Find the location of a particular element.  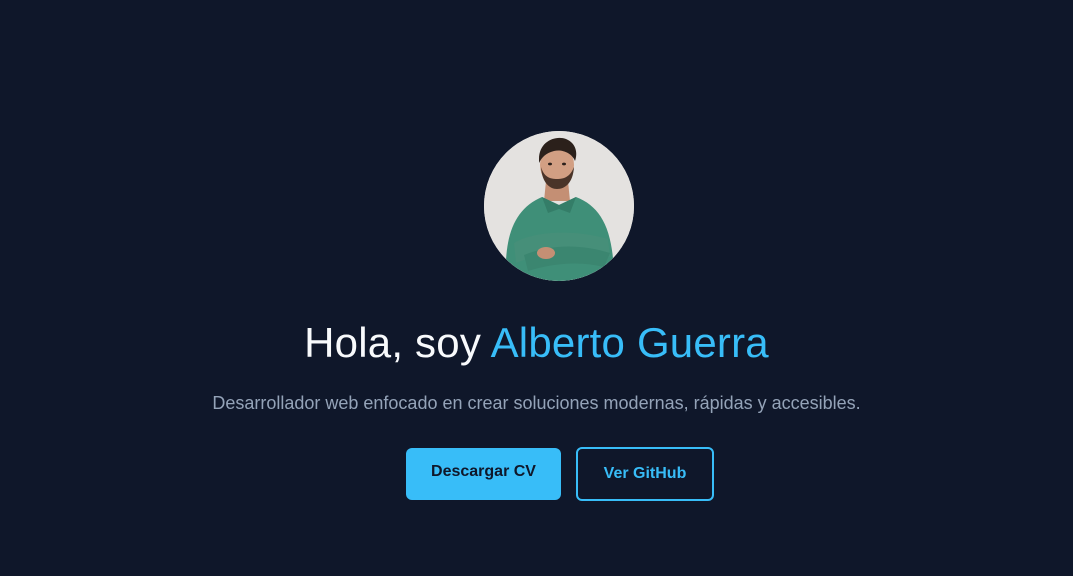

download-cv-button: Descargar CV is located at coordinates (483, 474).